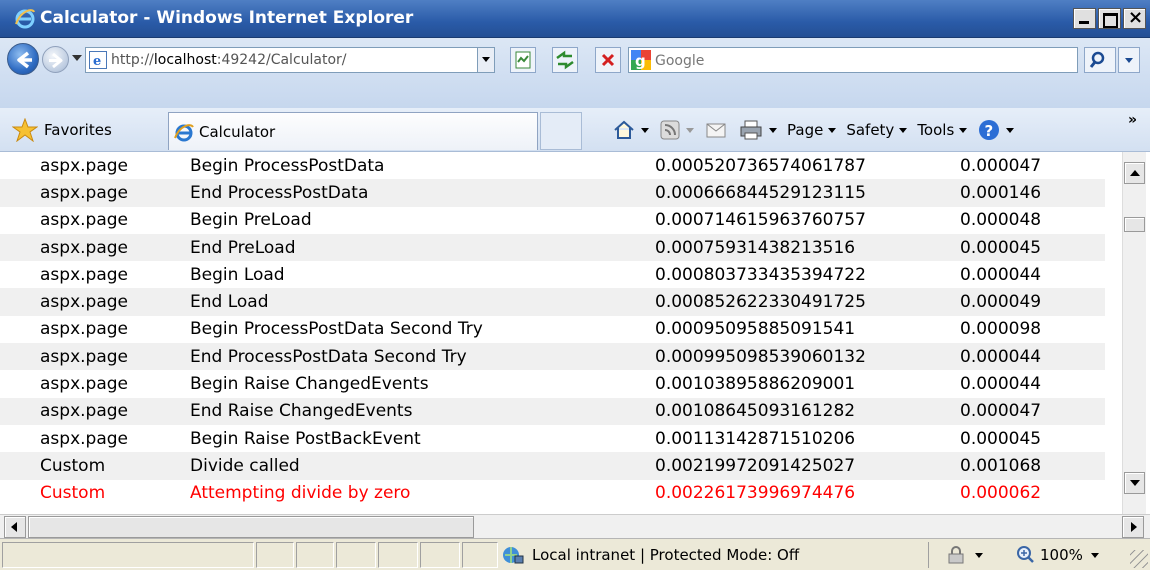  Describe the element at coordinates (15, 527) in the screenshot. I see `scroll-left-button` at that location.